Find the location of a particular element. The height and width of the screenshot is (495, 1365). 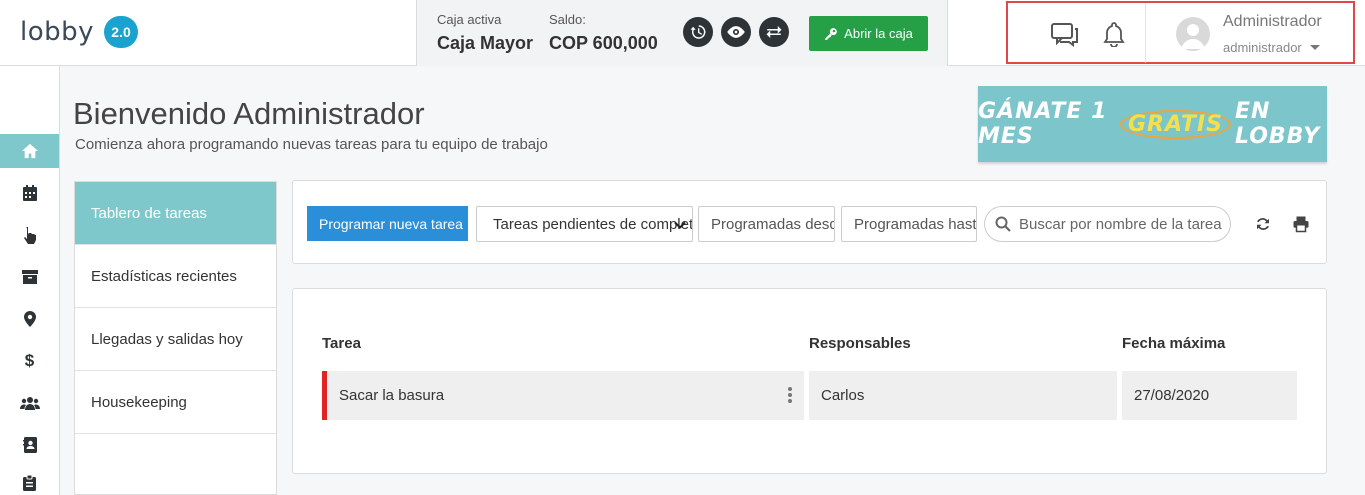

column-header-due-date: Fecha máxima is located at coordinates (1173, 343).